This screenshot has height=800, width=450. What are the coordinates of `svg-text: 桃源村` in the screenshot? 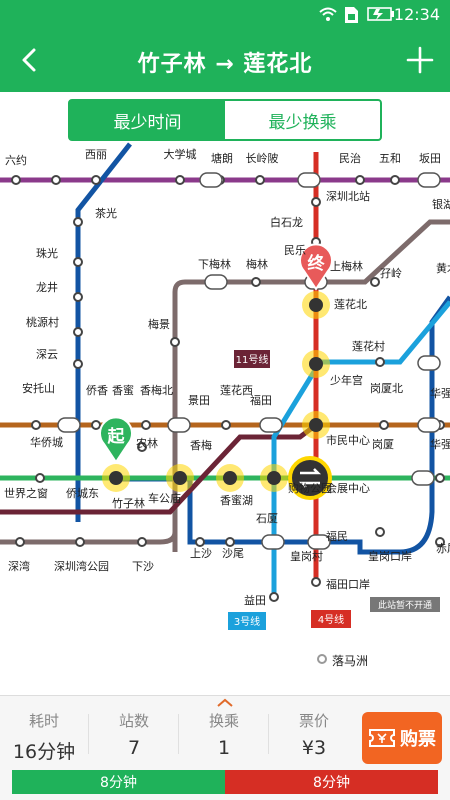 It's located at (42, 322).